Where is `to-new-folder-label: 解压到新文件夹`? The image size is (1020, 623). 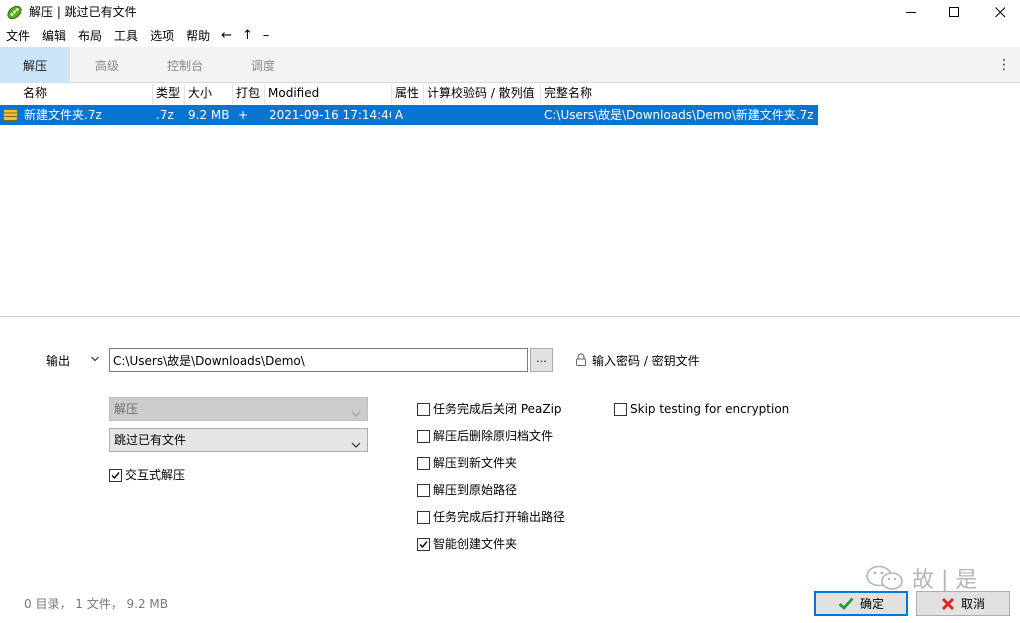 to-new-folder-label: 解压到新文件夹 is located at coordinates (475, 463).